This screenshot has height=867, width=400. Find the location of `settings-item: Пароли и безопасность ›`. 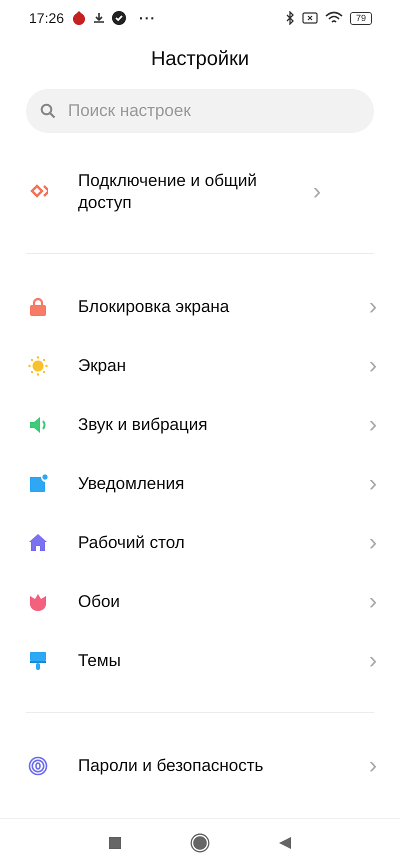

settings-item: Пароли и безопасность › is located at coordinates (200, 765).